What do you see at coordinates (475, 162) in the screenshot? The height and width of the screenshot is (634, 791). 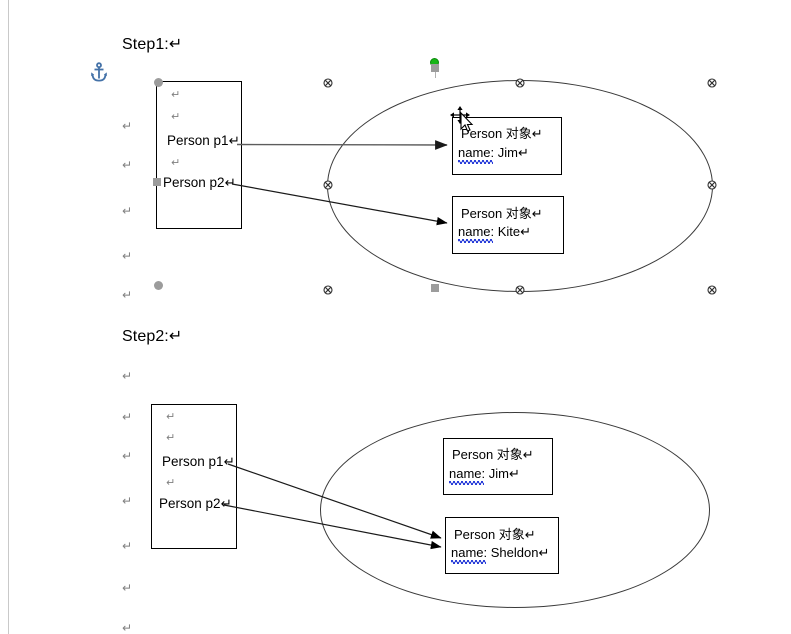 I see `spellcheck-squiggle-jim` at bounding box center [475, 162].